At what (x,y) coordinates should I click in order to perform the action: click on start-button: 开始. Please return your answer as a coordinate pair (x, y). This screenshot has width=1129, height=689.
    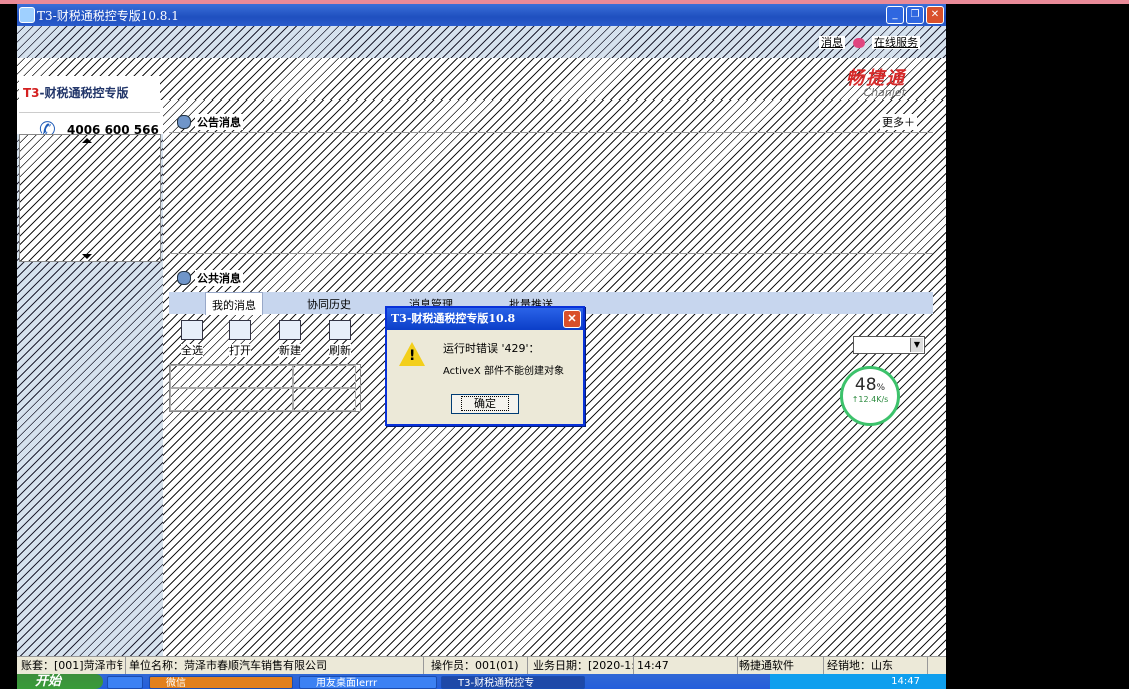
    Looking at the image, I should click on (60, 681).